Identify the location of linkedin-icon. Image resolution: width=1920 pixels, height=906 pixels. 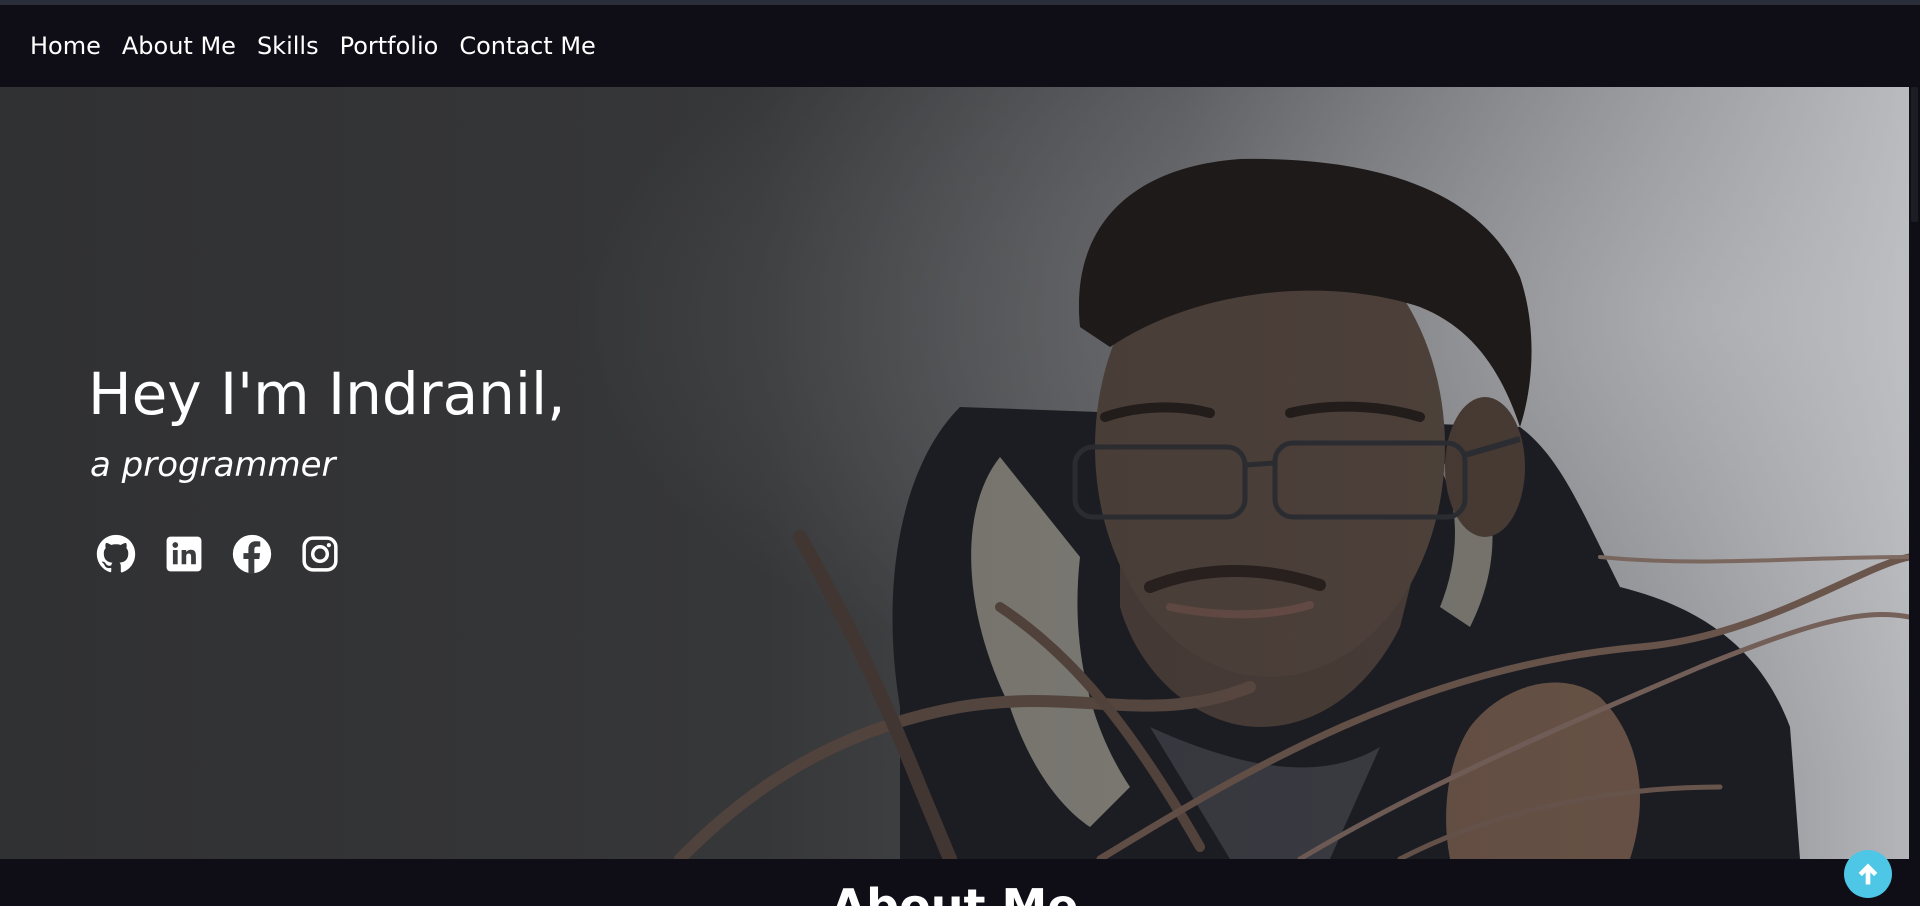
(184, 554).